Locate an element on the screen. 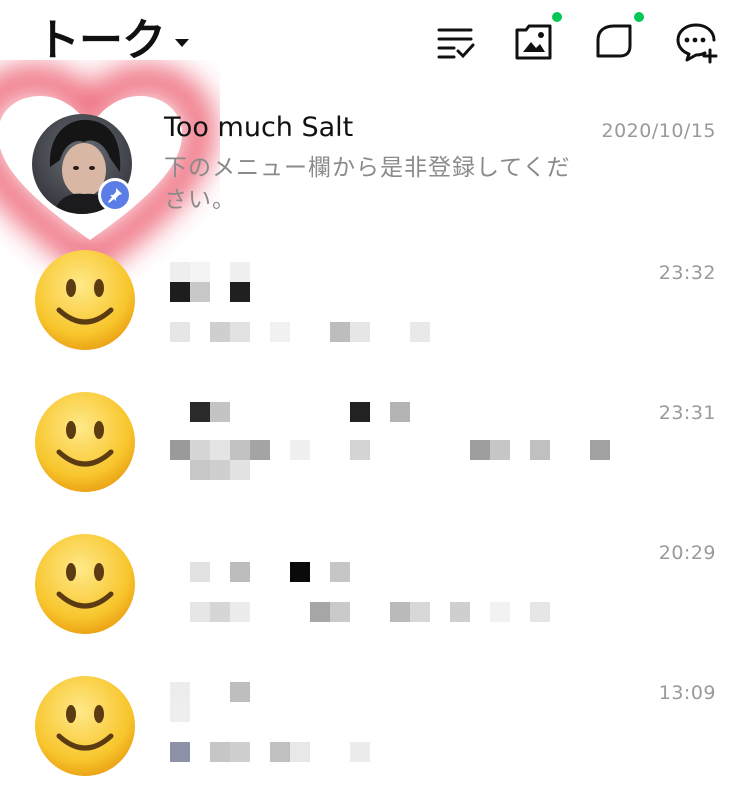 This screenshot has height=806, width=750. chat-time: 2020/10/15 is located at coordinates (658, 131).